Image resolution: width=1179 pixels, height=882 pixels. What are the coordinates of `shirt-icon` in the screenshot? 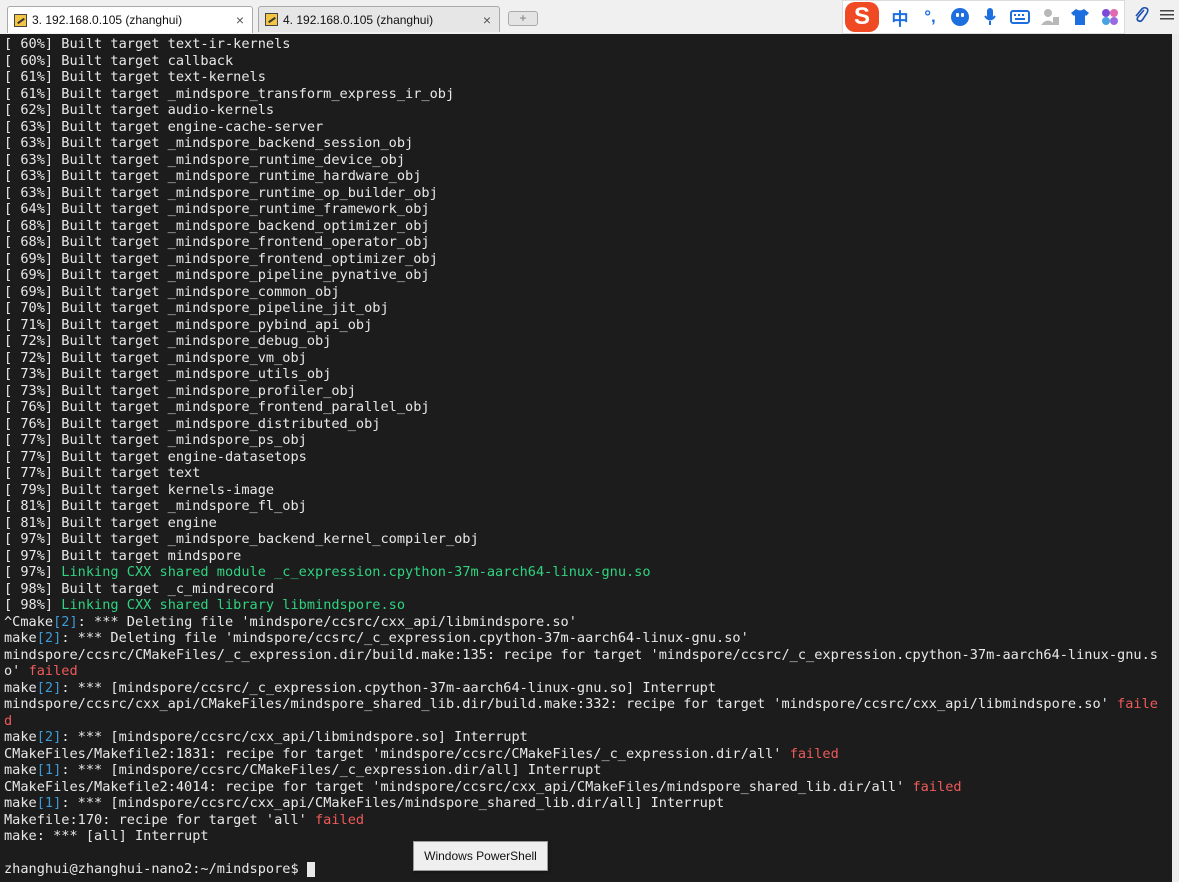 It's located at (1080, 17).